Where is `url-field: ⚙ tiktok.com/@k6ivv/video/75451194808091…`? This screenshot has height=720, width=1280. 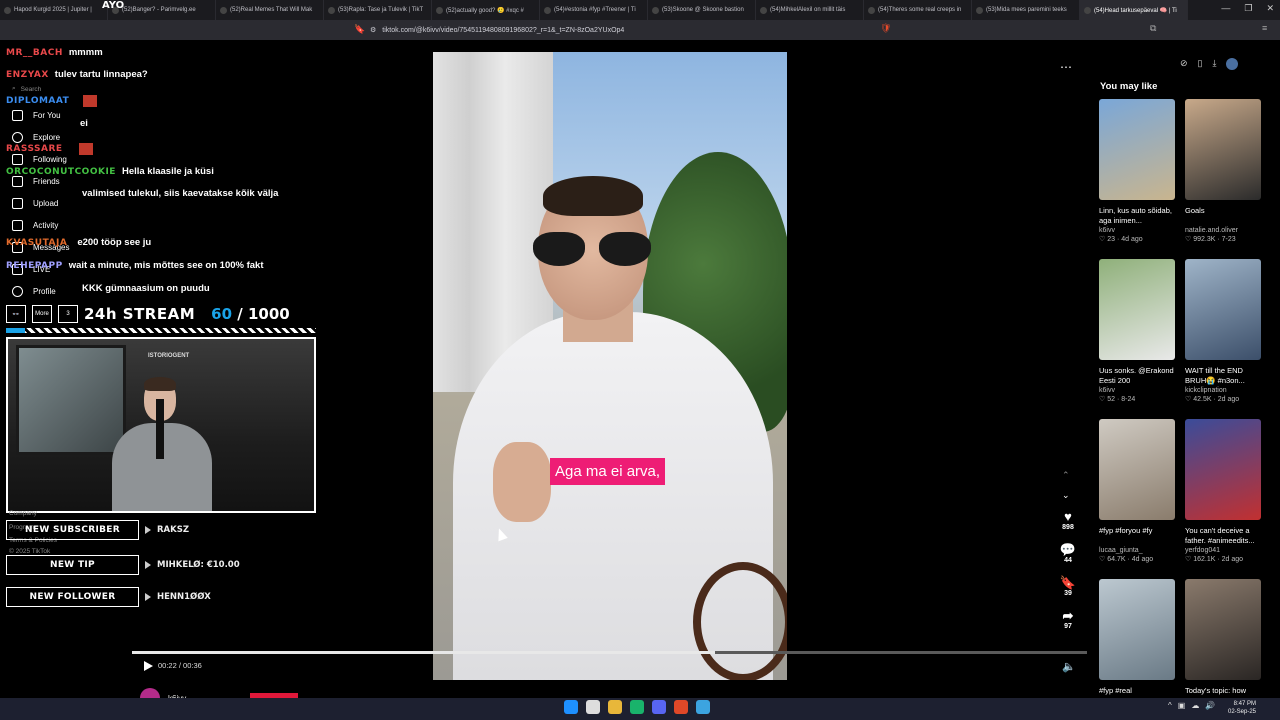 url-field: ⚙ tiktok.com/@k6ivv/video/75451194808091… is located at coordinates (640, 30).